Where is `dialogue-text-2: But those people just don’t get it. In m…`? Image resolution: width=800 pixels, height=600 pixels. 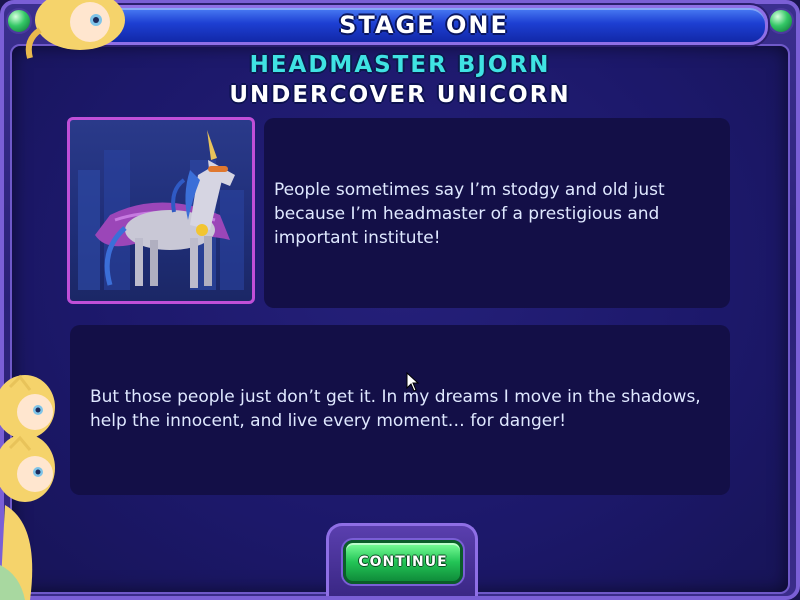
dialogue-text-2: But those people just don’t get it. In m… is located at coordinates (395, 409).